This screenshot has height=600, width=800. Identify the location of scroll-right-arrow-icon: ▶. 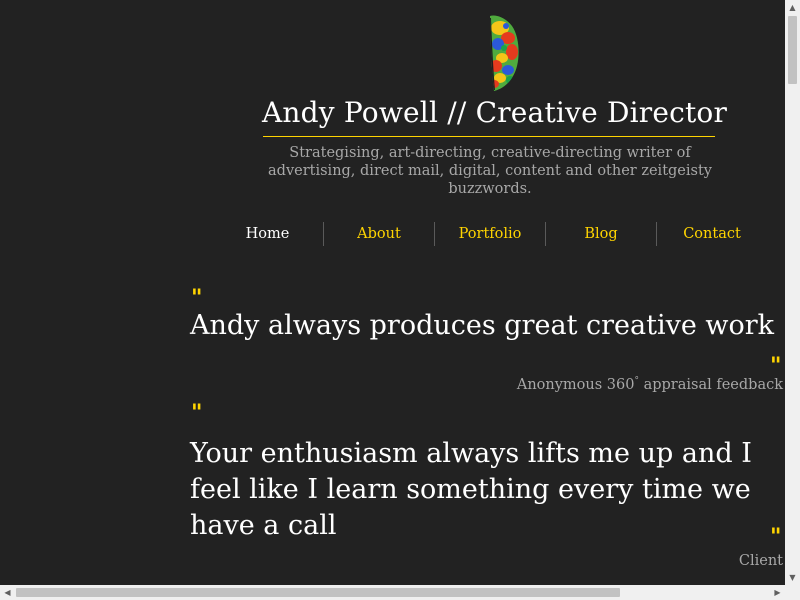
(777, 592).